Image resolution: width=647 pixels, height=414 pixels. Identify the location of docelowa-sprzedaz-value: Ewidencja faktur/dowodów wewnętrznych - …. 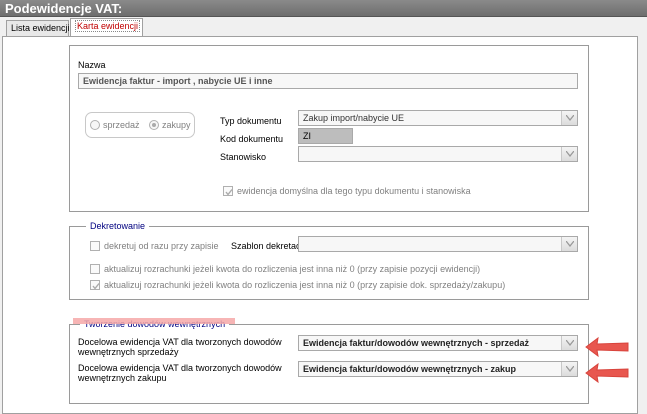
(416, 343).